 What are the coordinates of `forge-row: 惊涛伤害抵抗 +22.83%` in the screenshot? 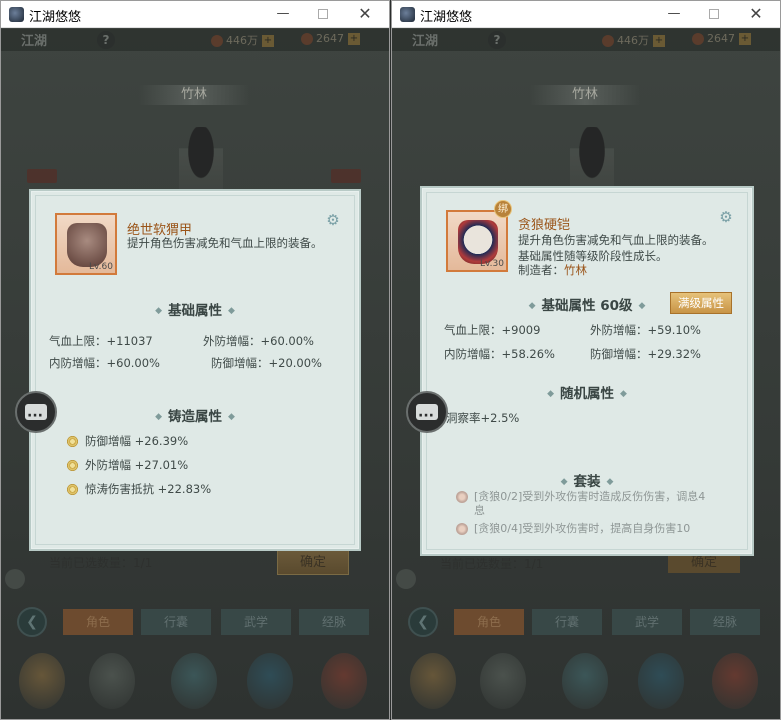 It's located at (139, 489).